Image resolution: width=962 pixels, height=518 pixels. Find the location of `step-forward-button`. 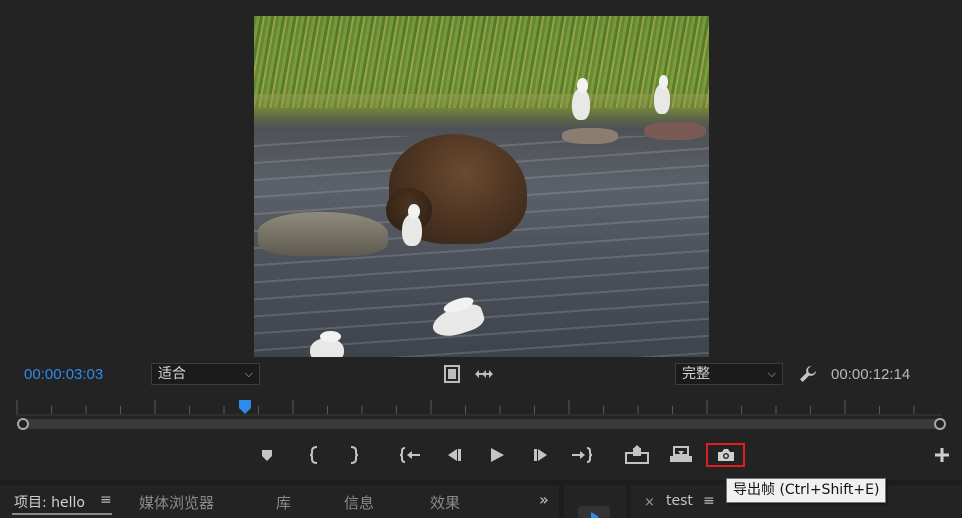

step-forward-button is located at coordinates (542, 455).